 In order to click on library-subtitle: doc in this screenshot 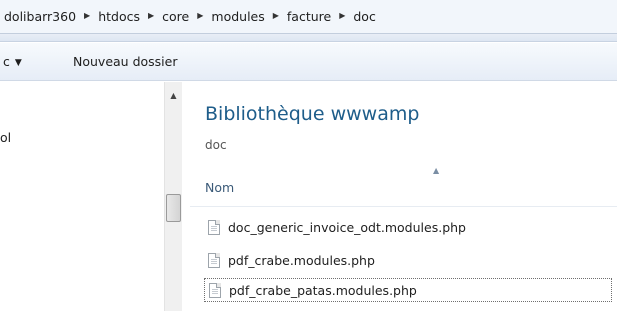, I will do `click(216, 145)`.